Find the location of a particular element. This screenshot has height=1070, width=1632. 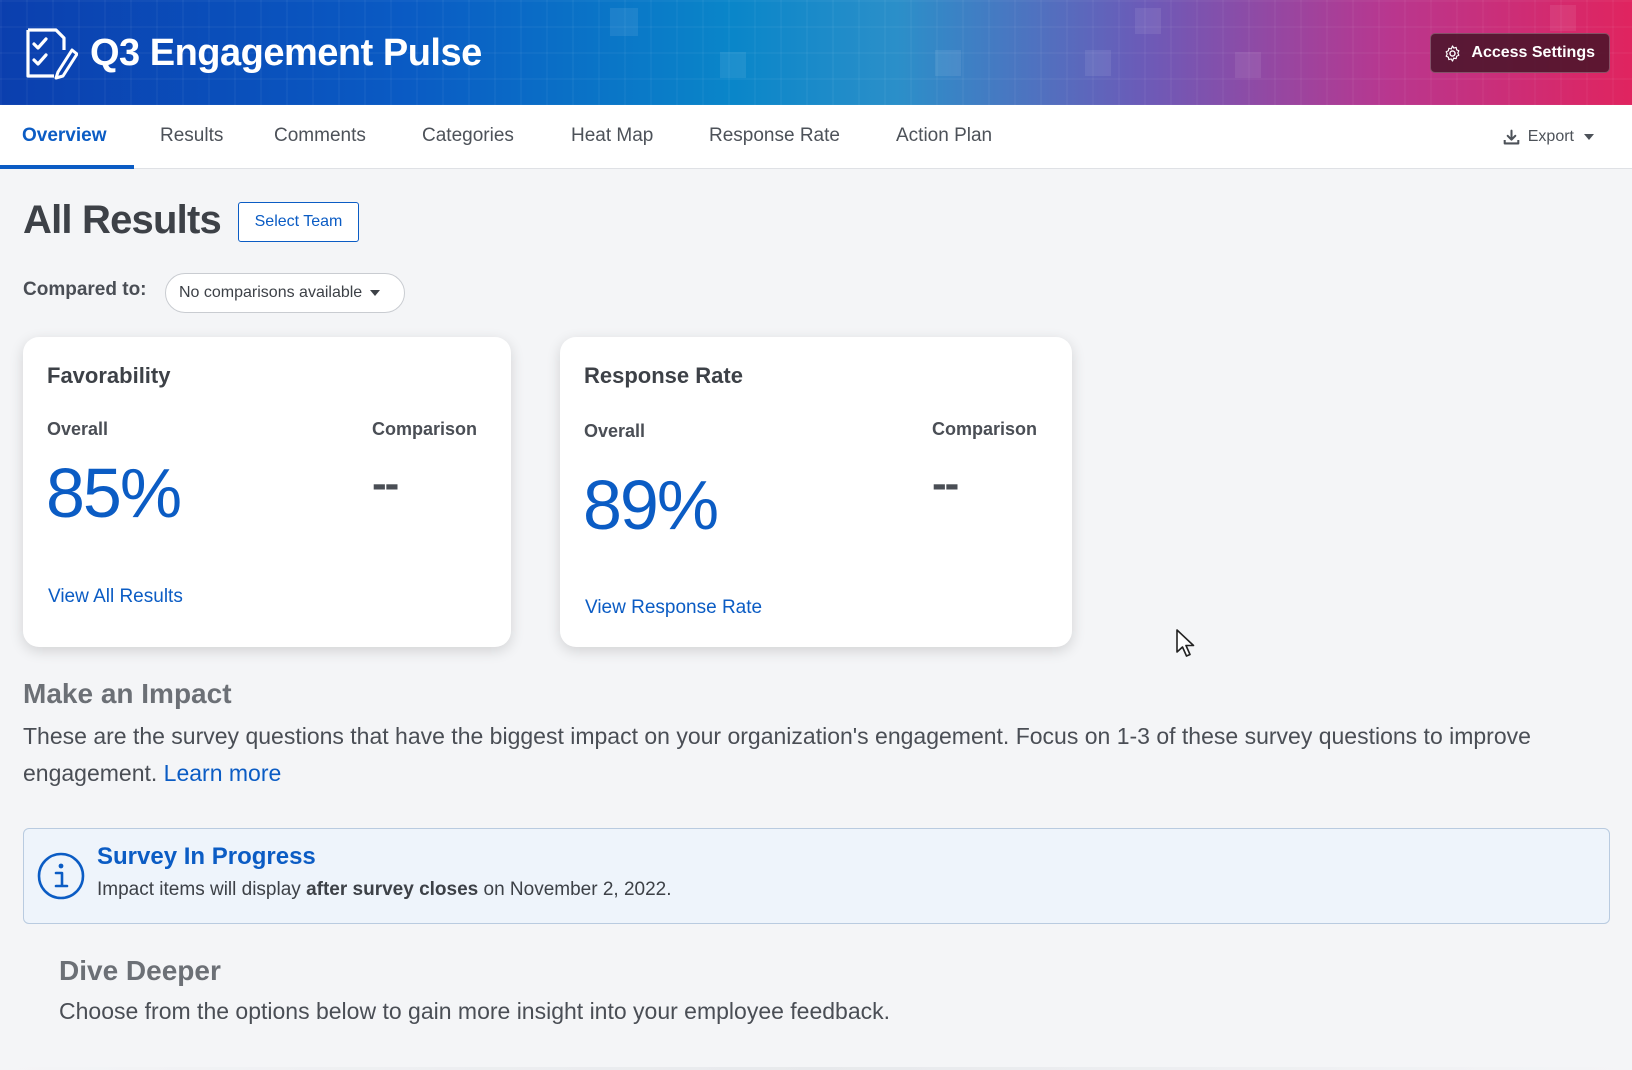

notice-text-bold: after survey closes is located at coordinates (392, 889).